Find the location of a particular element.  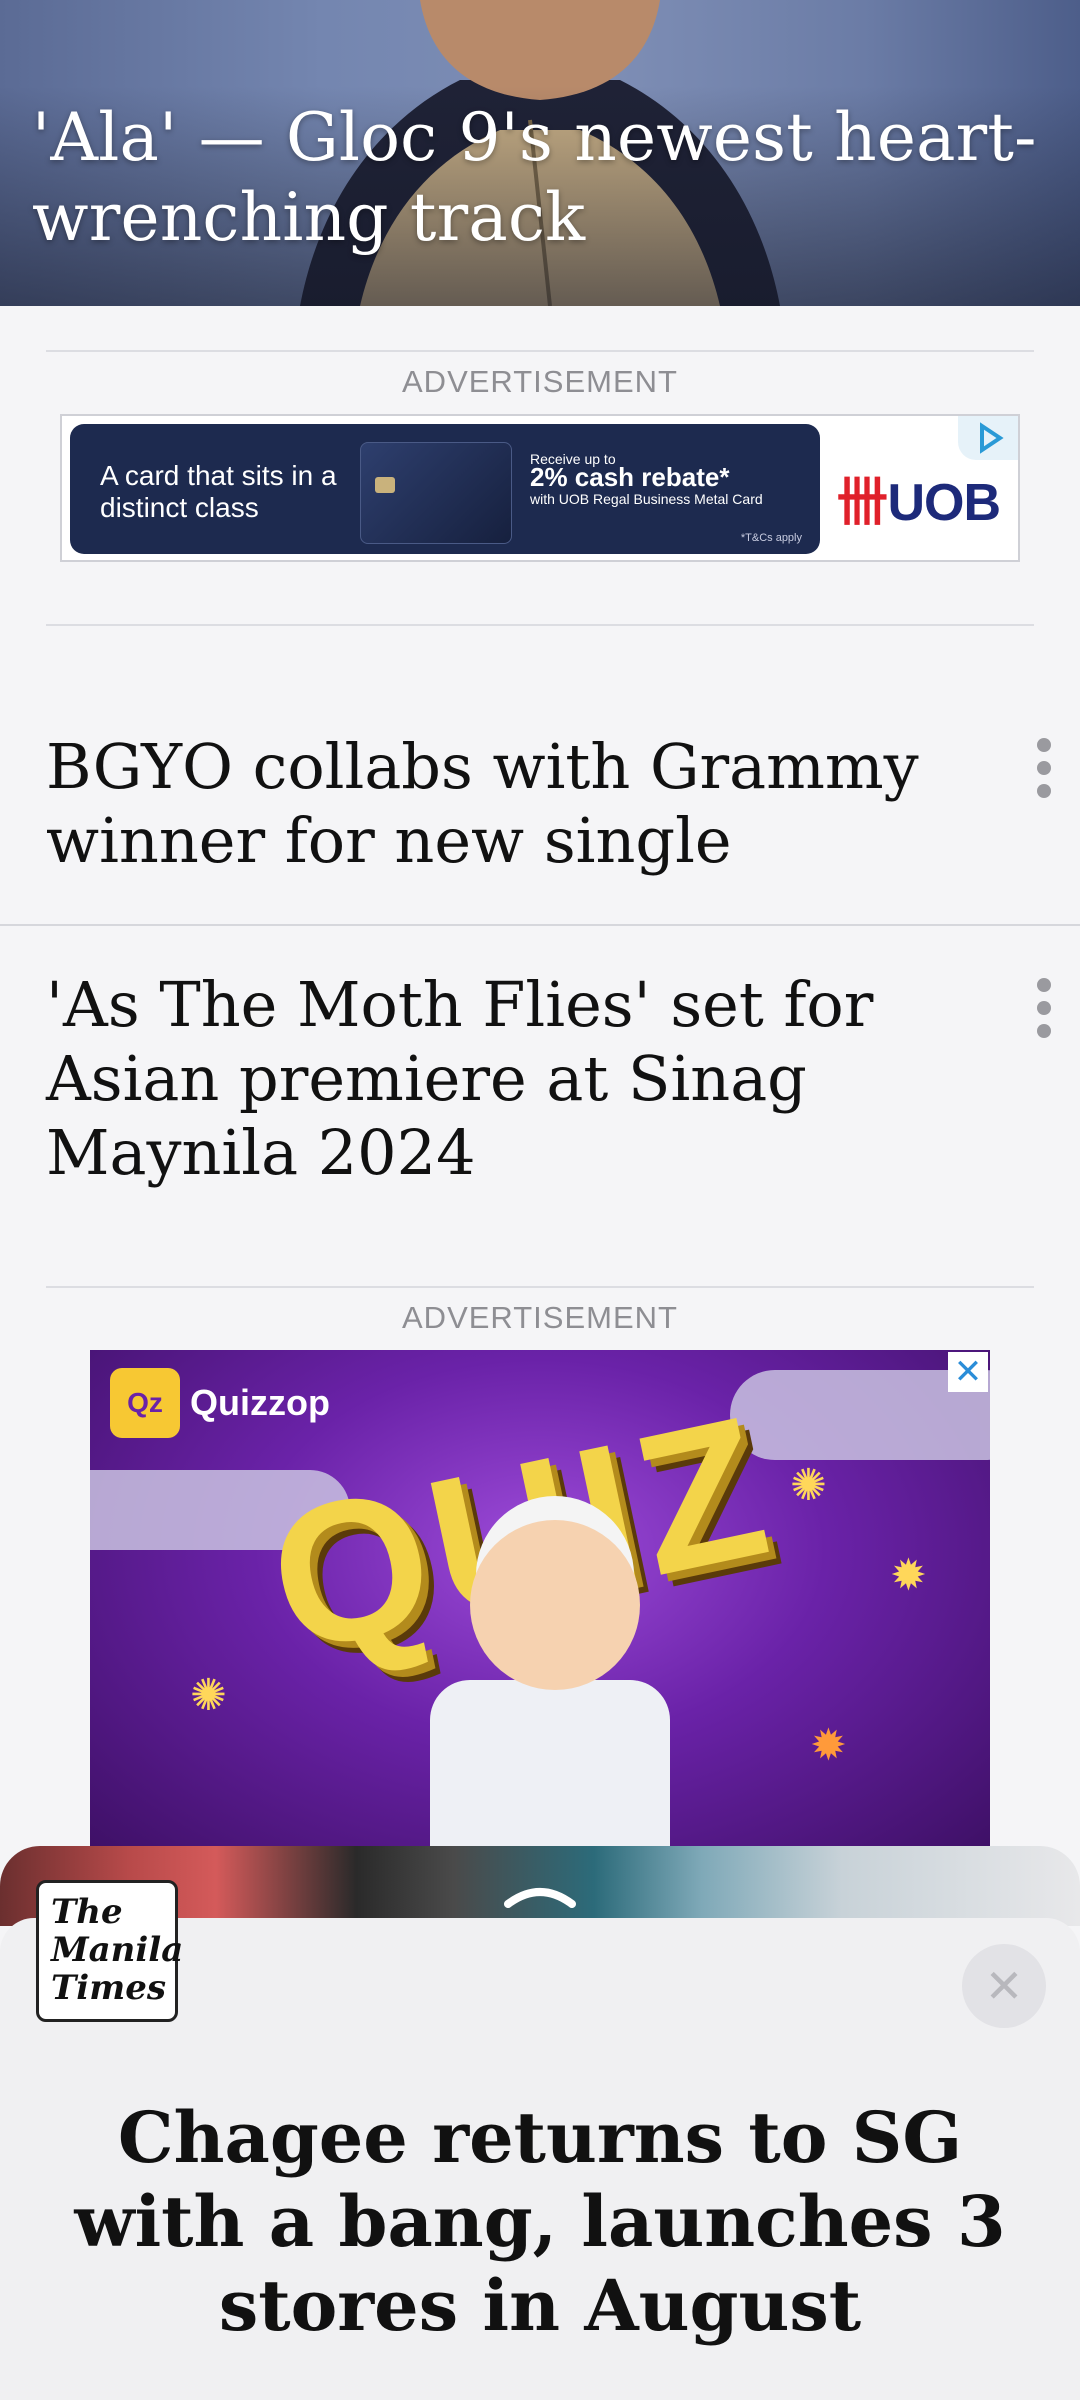

close-icon: ✕ is located at coordinates (1004, 1986).